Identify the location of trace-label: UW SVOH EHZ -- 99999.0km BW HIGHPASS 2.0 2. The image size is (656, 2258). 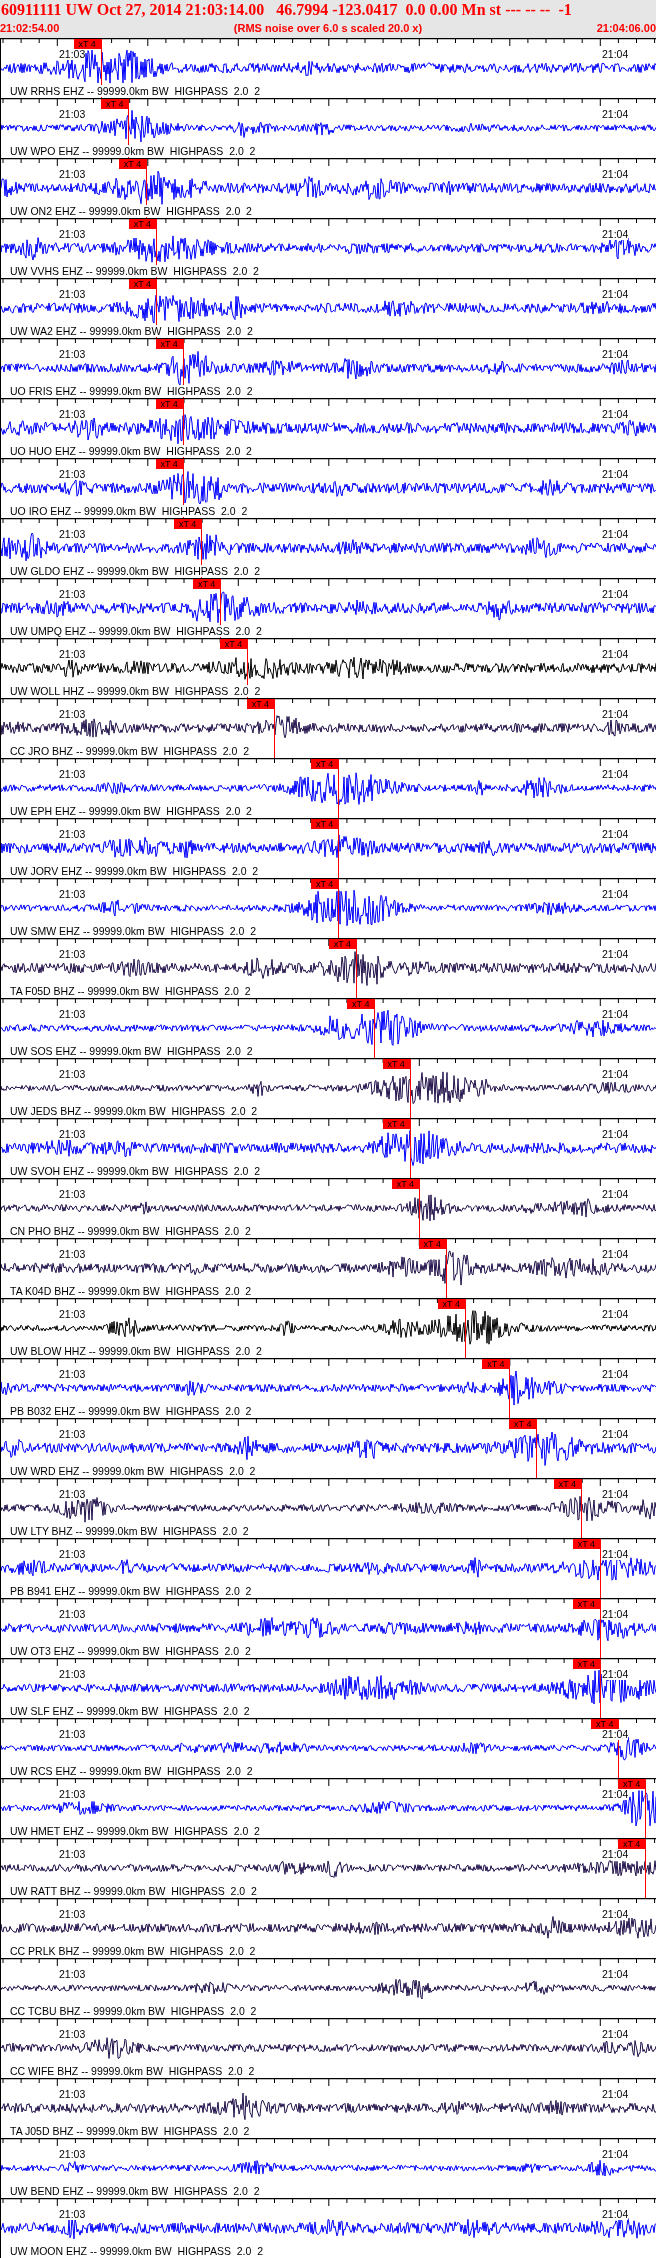
(135, 1171).